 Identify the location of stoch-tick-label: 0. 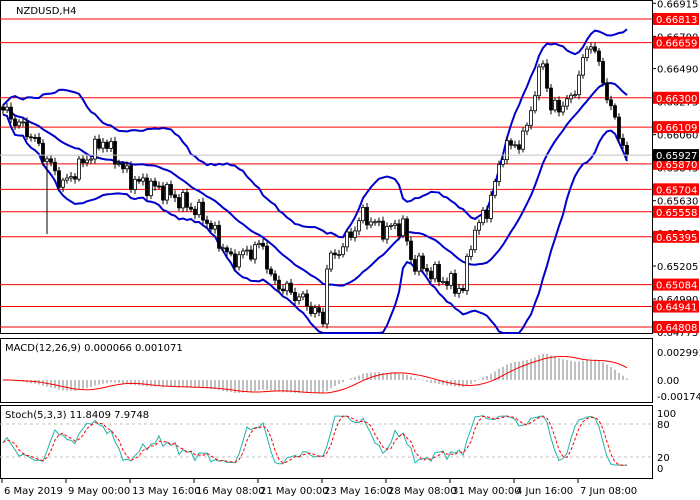
(660, 469).